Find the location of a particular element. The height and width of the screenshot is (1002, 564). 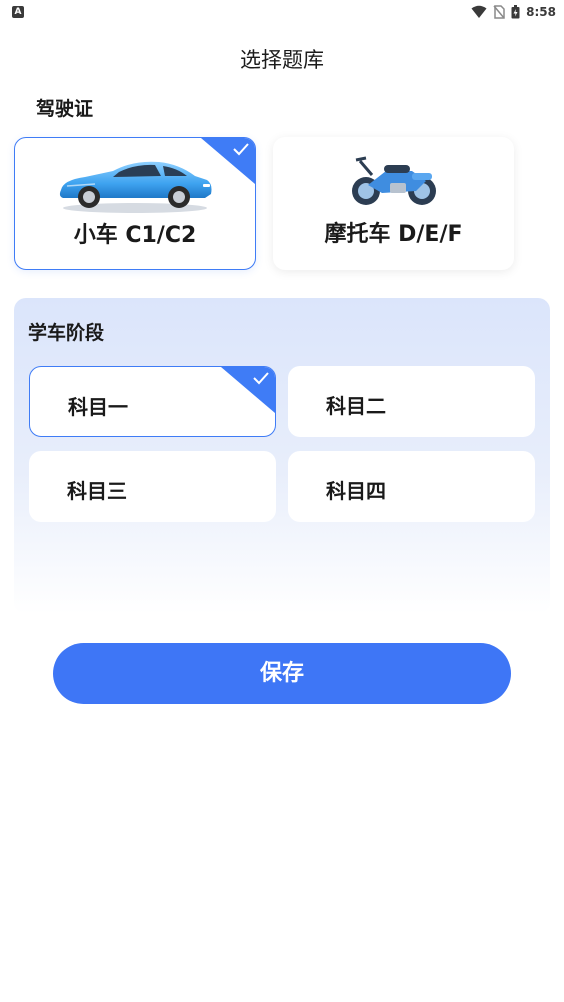

status-indicators: 8:58 is located at coordinates (513, 12).